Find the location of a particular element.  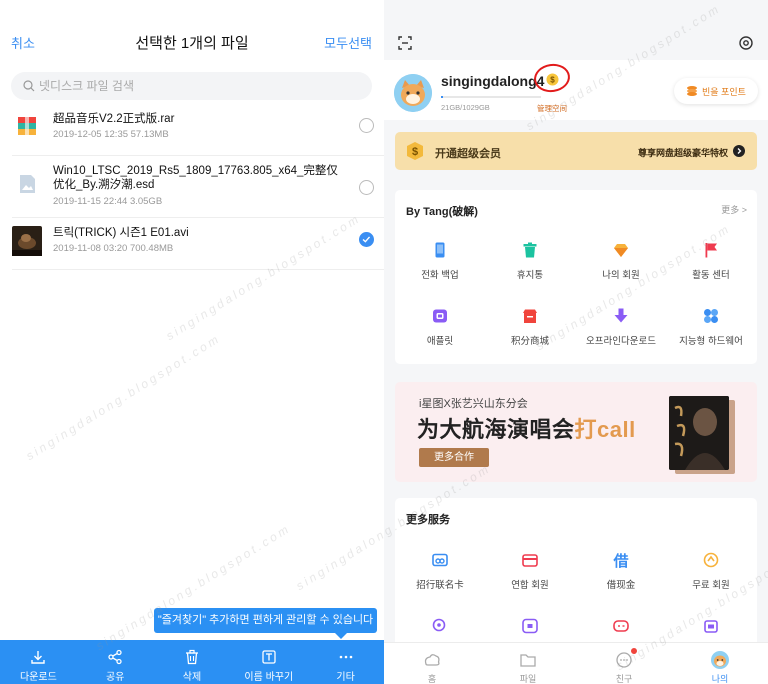

favorites-tooltip: "즐겨찾기" 추가하면 편하게 관리할 수 있습니다 is located at coordinates (265, 623).